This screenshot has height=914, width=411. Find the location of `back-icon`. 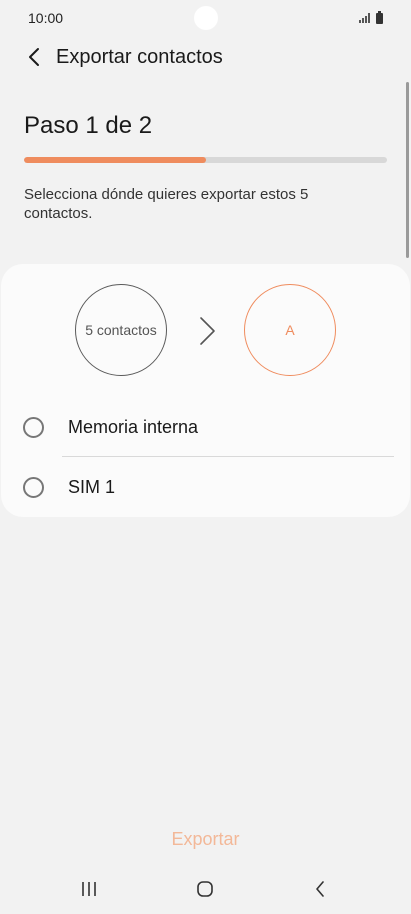

back-icon is located at coordinates (320, 889).